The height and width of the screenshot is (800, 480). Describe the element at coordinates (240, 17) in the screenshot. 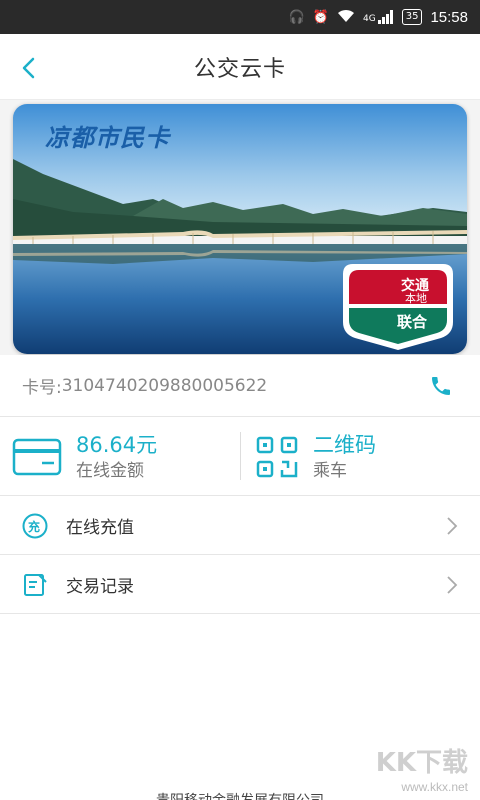

I see `status-bar: 🎧 ⏰ 4G 35 15:58` at that location.